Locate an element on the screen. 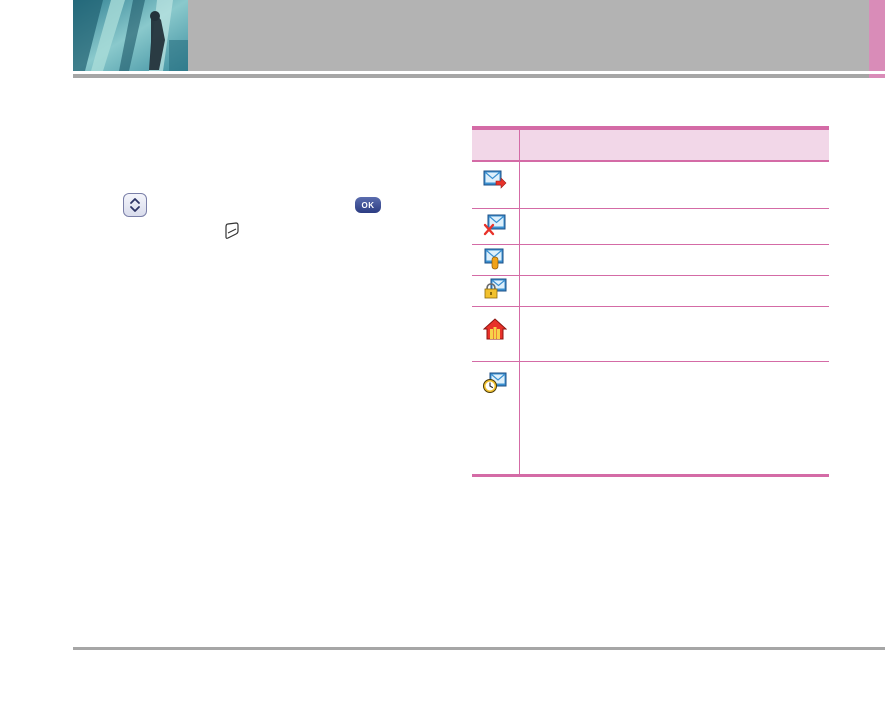 Image resolution: width=885 pixels, height=715 pixels. message-sent-icon is located at coordinates (495, 179).